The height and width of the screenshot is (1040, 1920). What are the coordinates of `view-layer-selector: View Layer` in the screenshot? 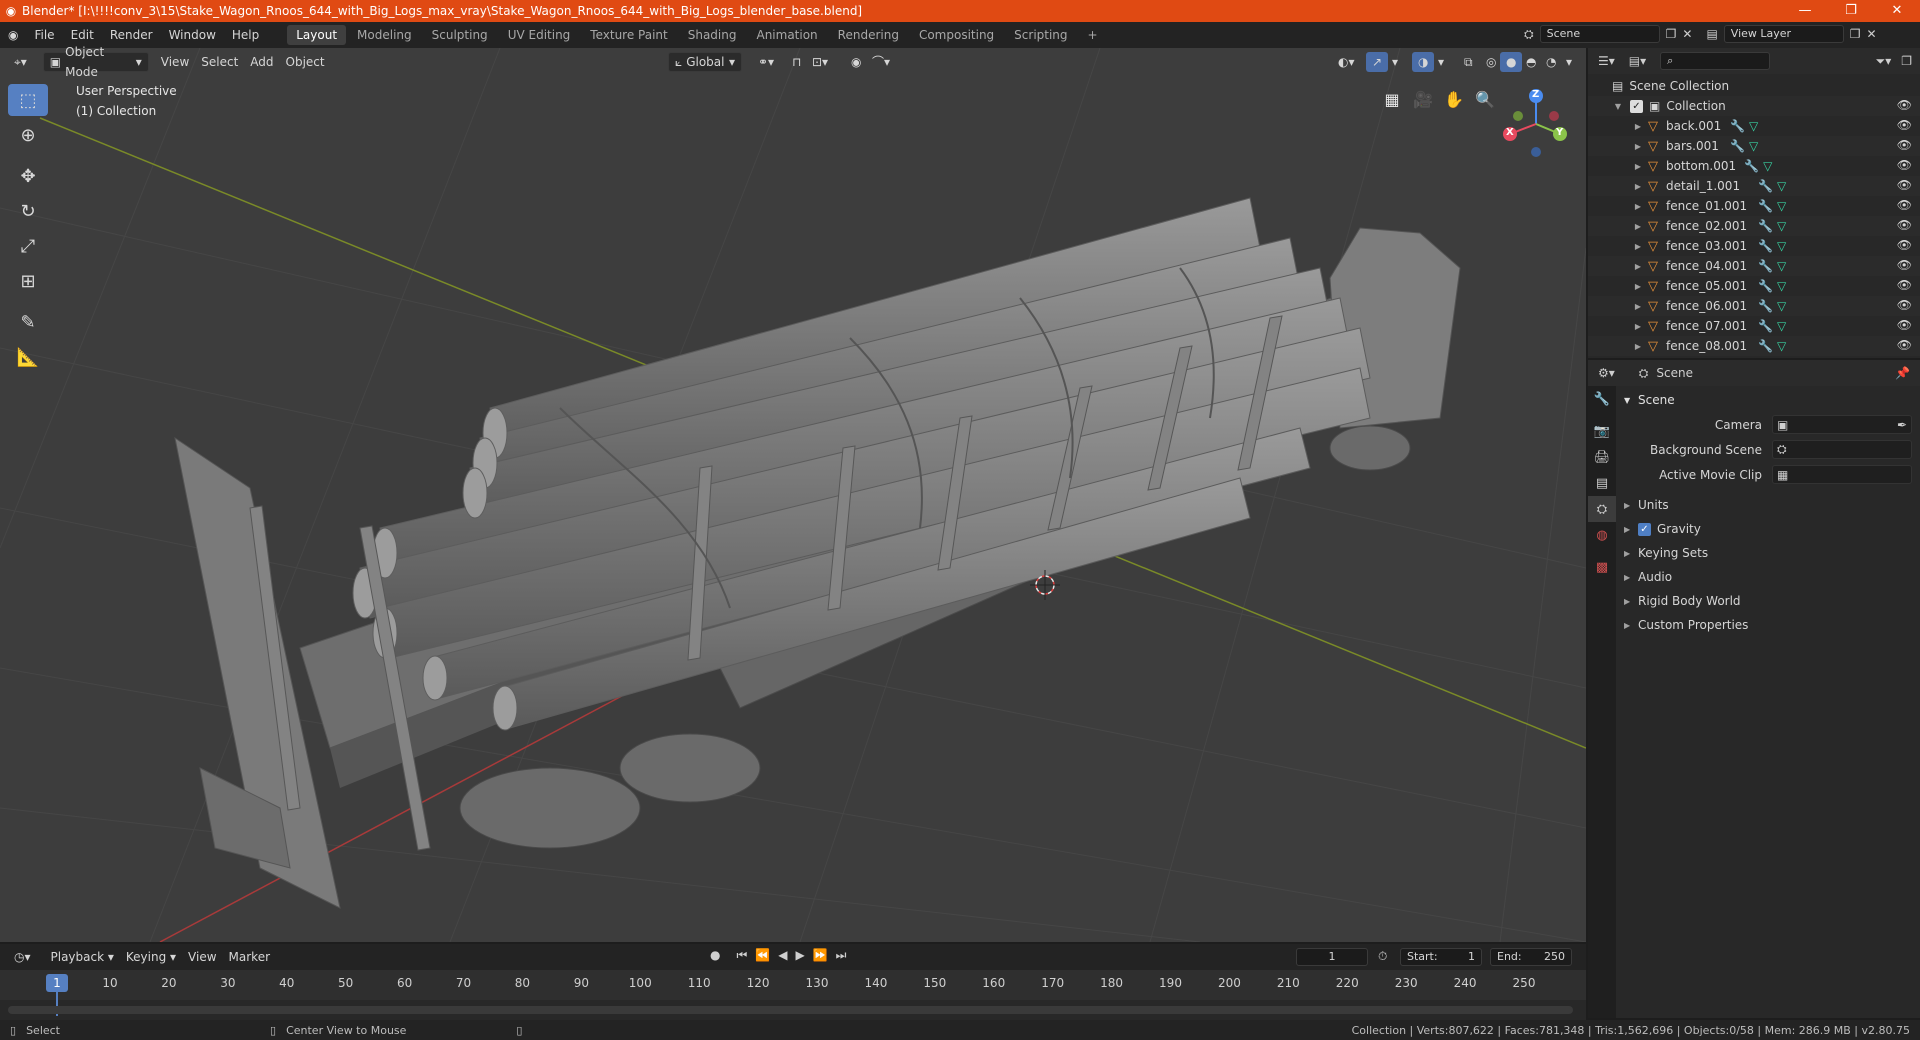 It's located at (1783, 34).